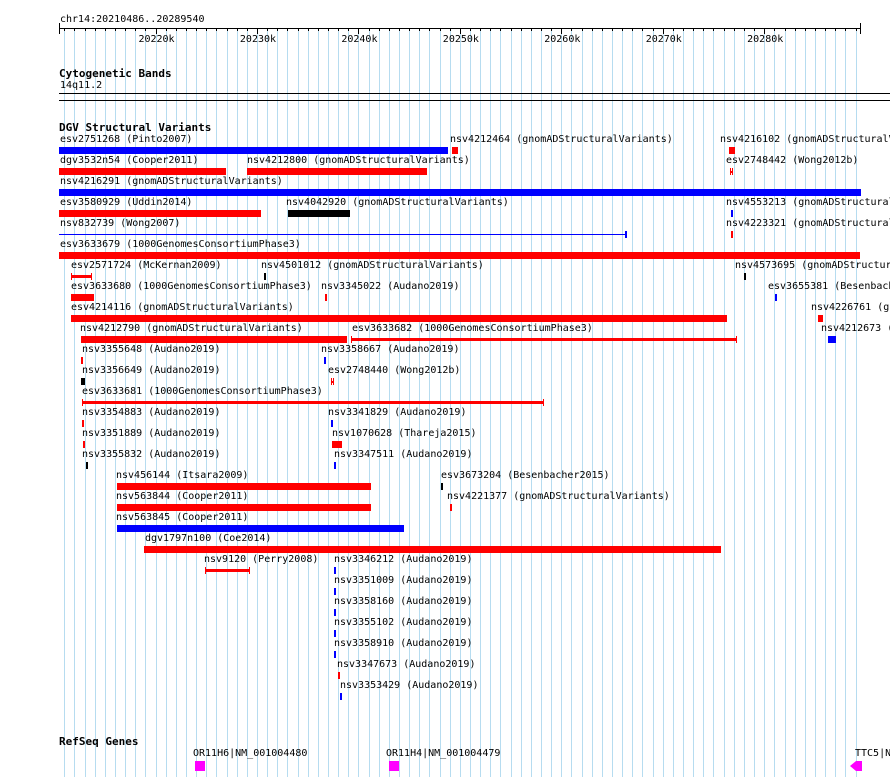 This screenshot has width=890, height=777. Describe the element at coordinates (182, 497) in the screenshot. I see `dgv-feature-label: nsv563844 (Cooper2011)` at that location.